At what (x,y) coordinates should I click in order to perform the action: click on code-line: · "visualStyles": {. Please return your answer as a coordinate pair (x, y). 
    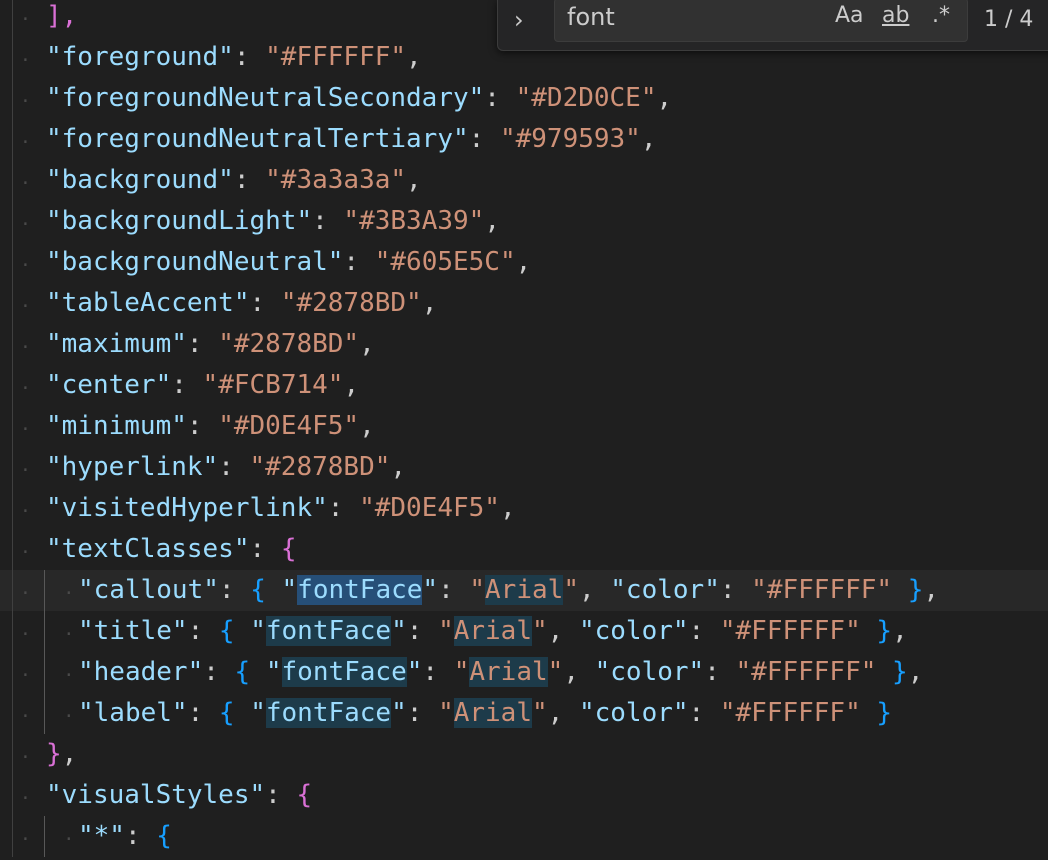
    Looking at the image, I should click on (524, 795).